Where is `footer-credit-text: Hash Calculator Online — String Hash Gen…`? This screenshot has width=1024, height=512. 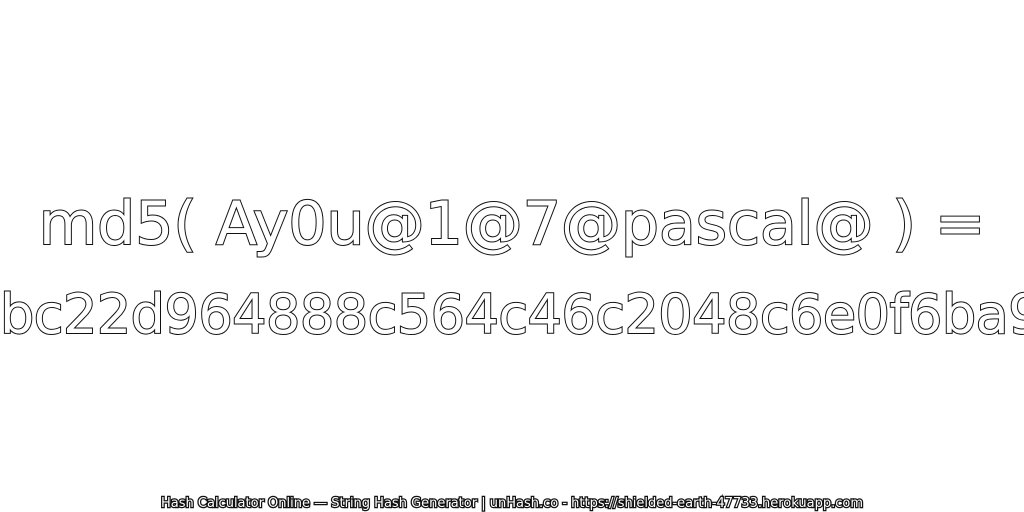
footer-credit-text: Hash Calculator Online — String Hash Gen… is located at coordinates (512, 503).